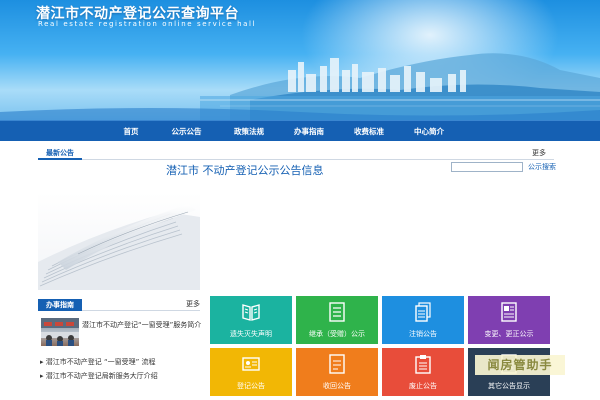 The width and height of the screenshot is (600, 400). What do you see at coordinates (423, 312) in the screenshot?
I see `stacked-documents-icon` at bounding box center [423, 312].